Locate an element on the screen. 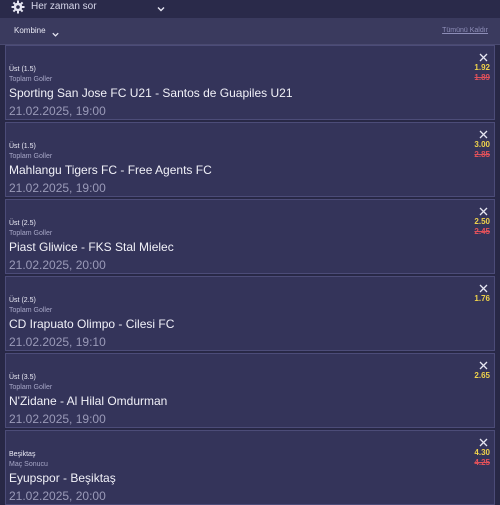  current-odd: 3.00 is located at coordinates (482, 144).